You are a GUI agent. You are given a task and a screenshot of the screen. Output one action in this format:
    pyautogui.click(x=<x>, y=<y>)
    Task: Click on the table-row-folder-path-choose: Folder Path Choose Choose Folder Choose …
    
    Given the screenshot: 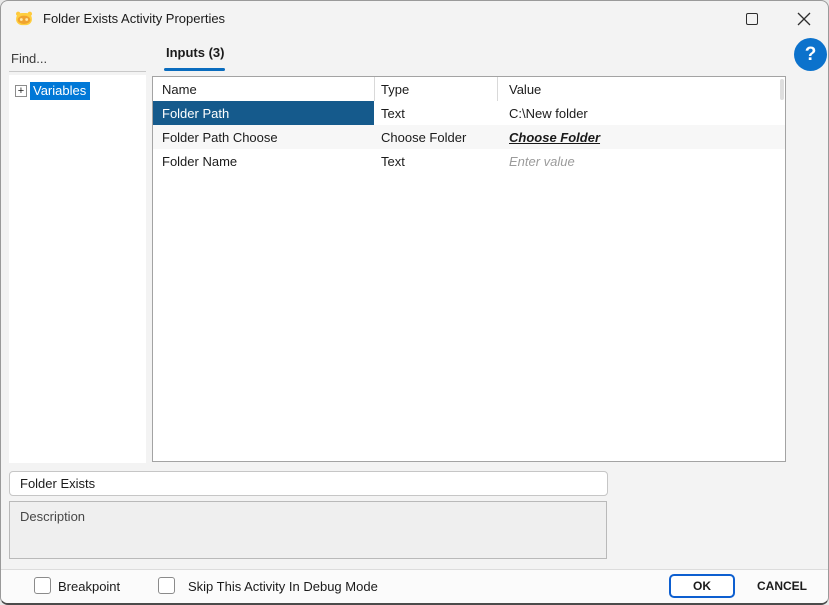 What is the action you would take?
    pyautogui.click(x=469, y=137)
    